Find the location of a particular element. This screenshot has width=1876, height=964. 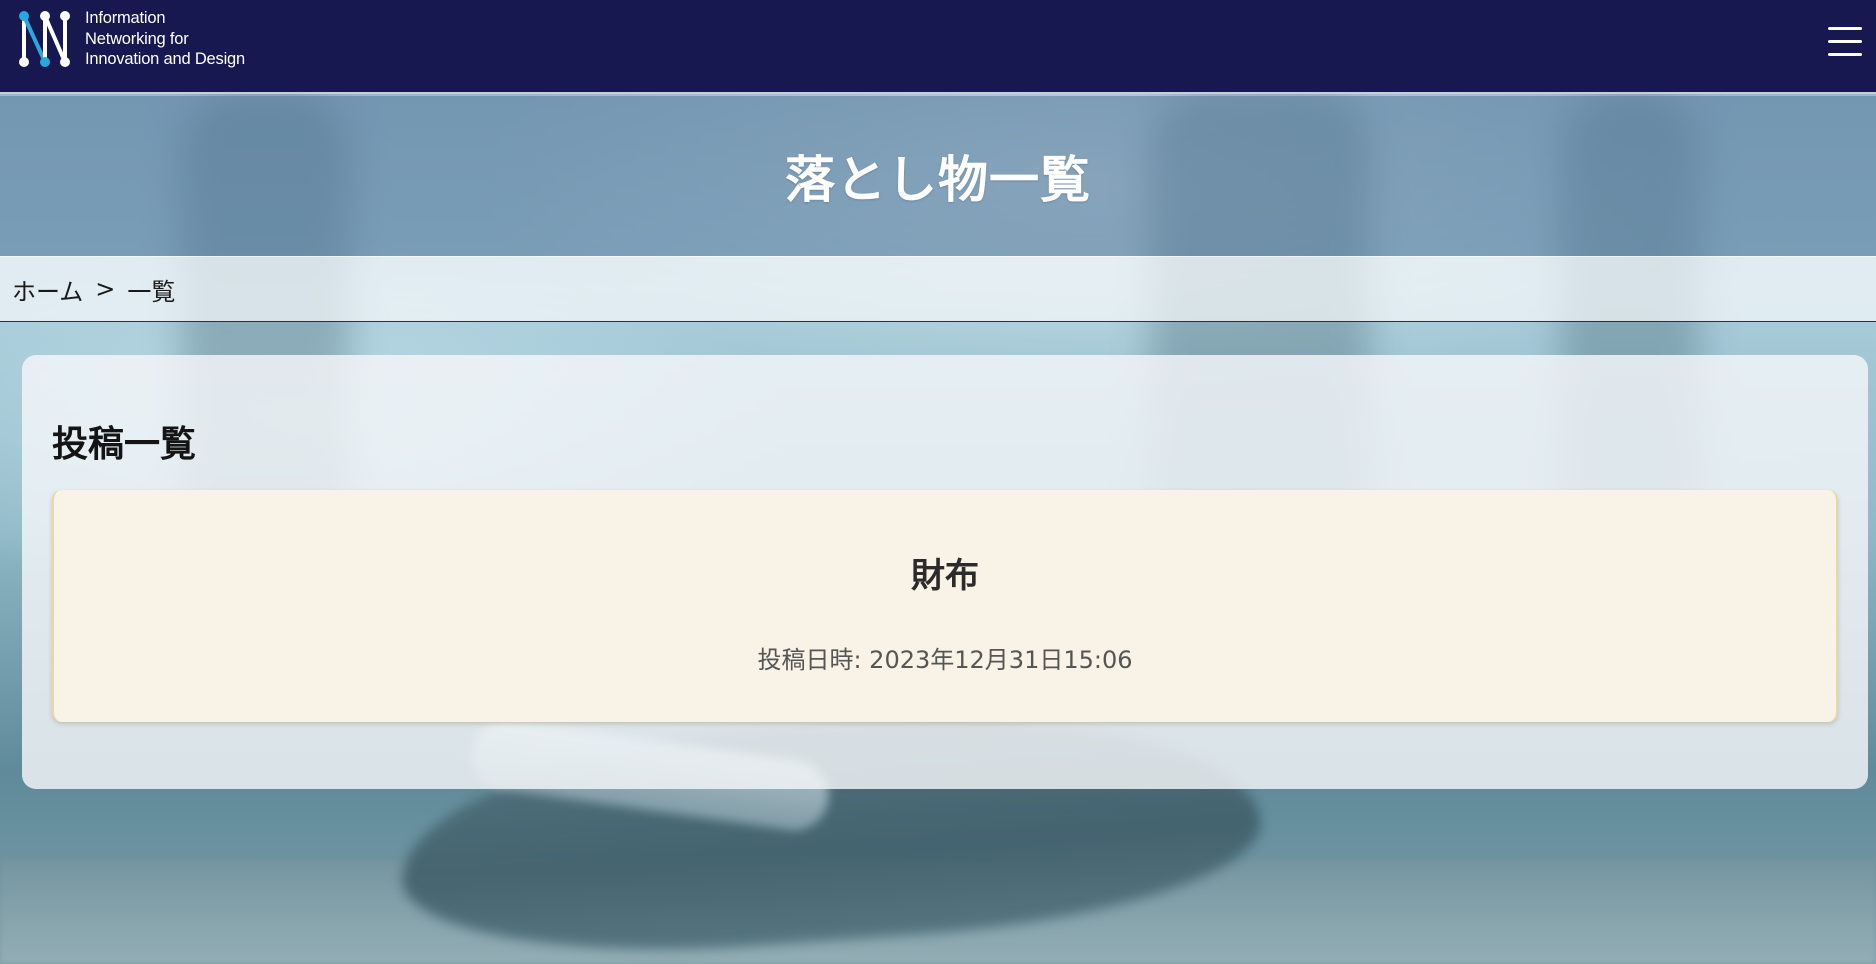

post-title: 財布 is located at coordinates (945, 576).